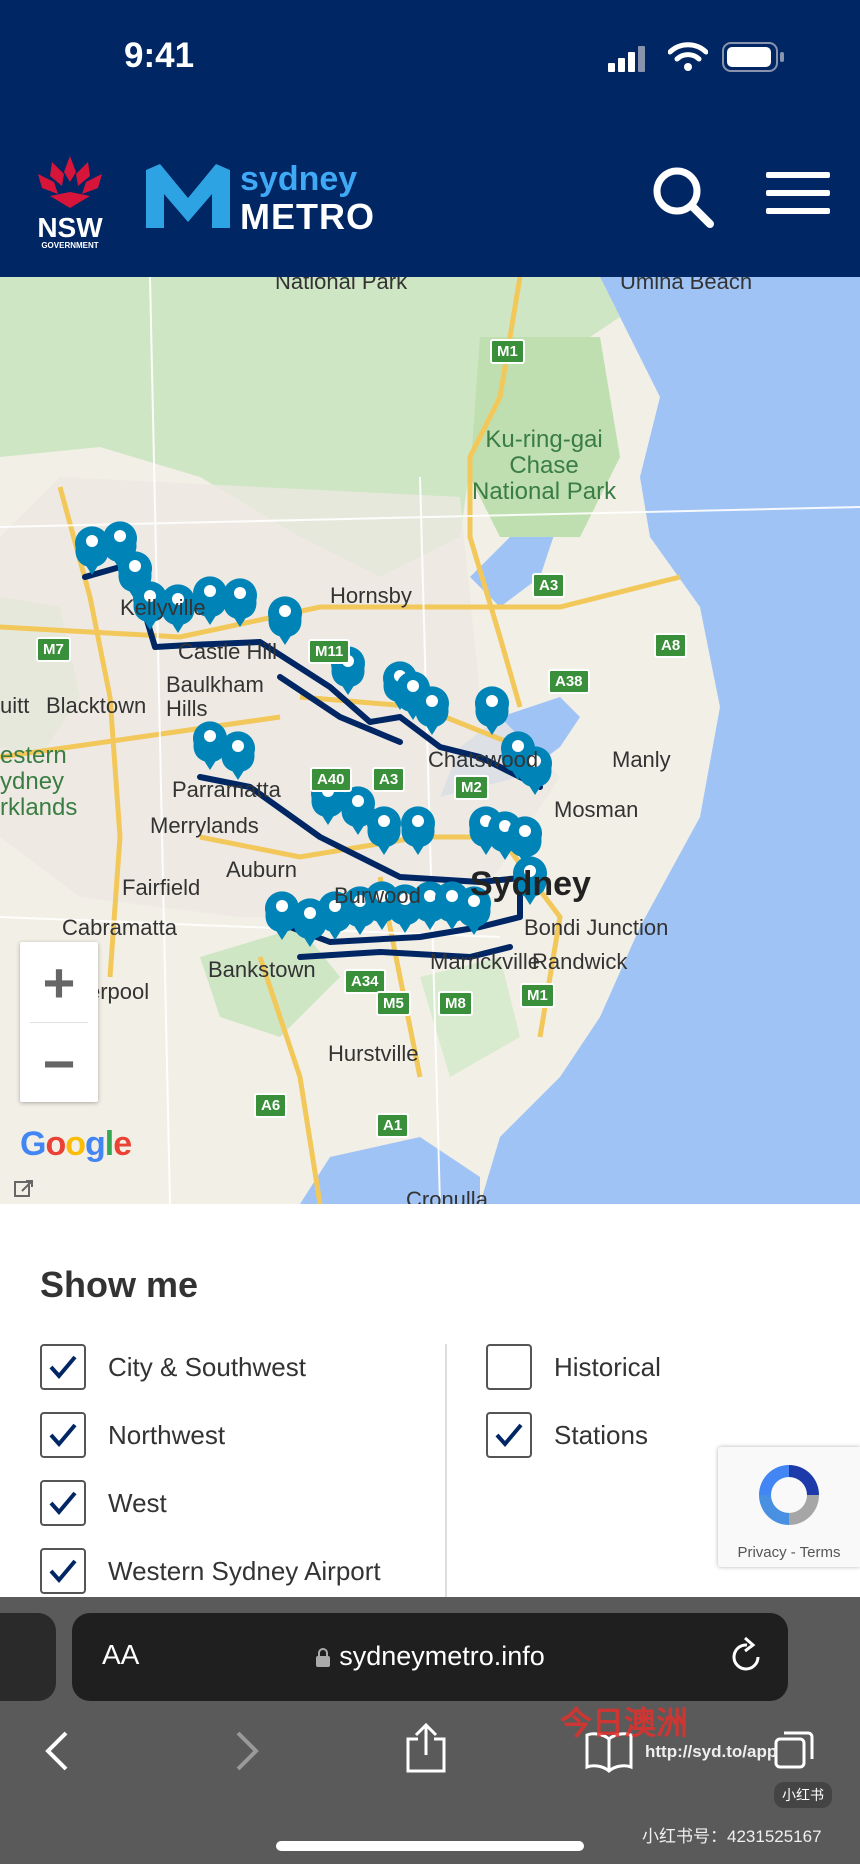 This screenshot has height=1864, width=860. I want to click on checkbox-label: City & Southwest, so click(207, 1366).